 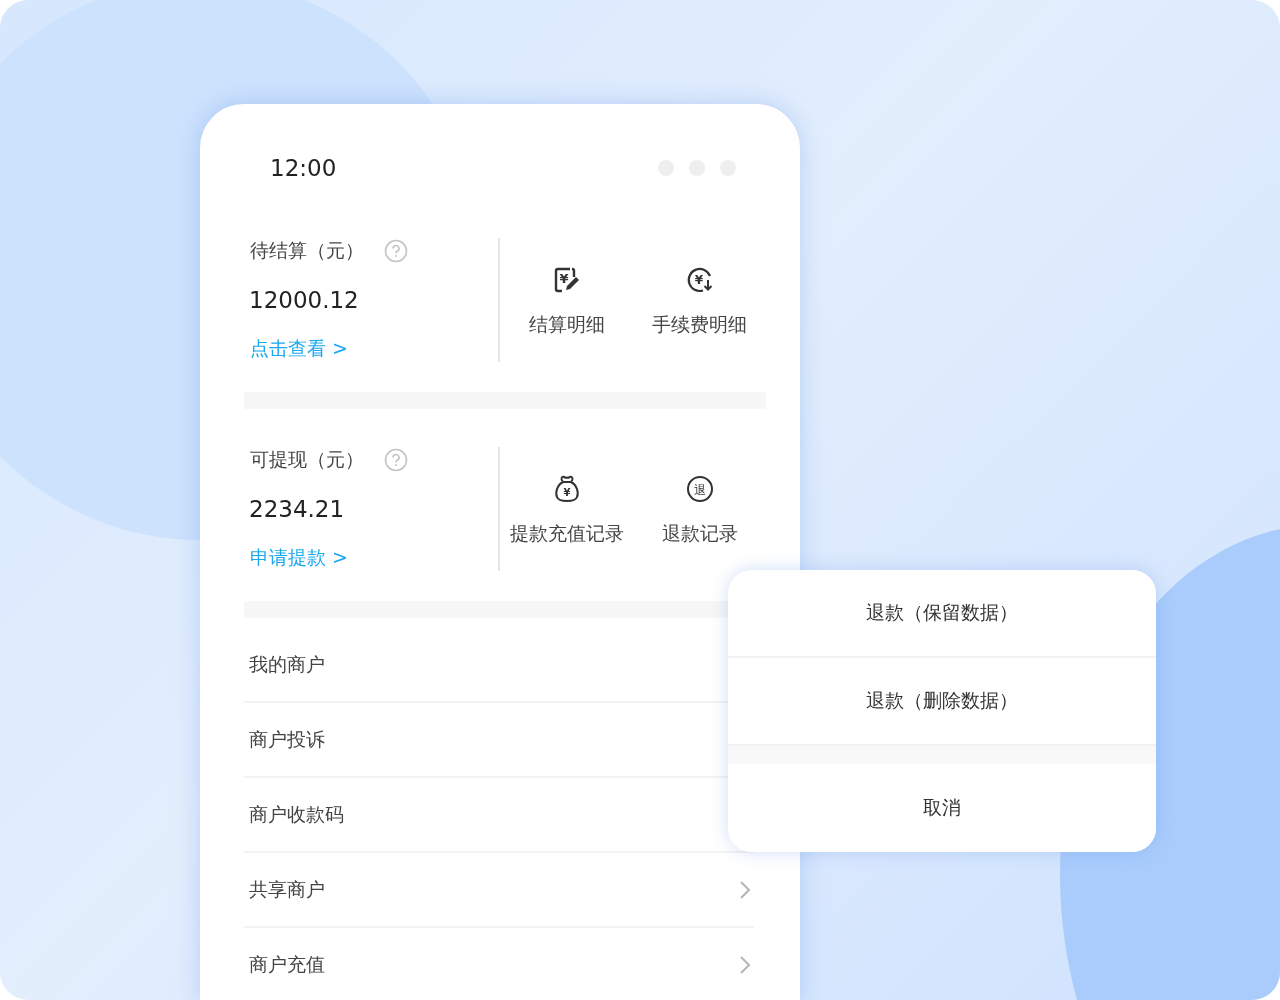 What do you see at coordinates (942, 702) in the screenshot?
I see `sheet-option: 退款（删除数据）` at bounding box center [942, 702].